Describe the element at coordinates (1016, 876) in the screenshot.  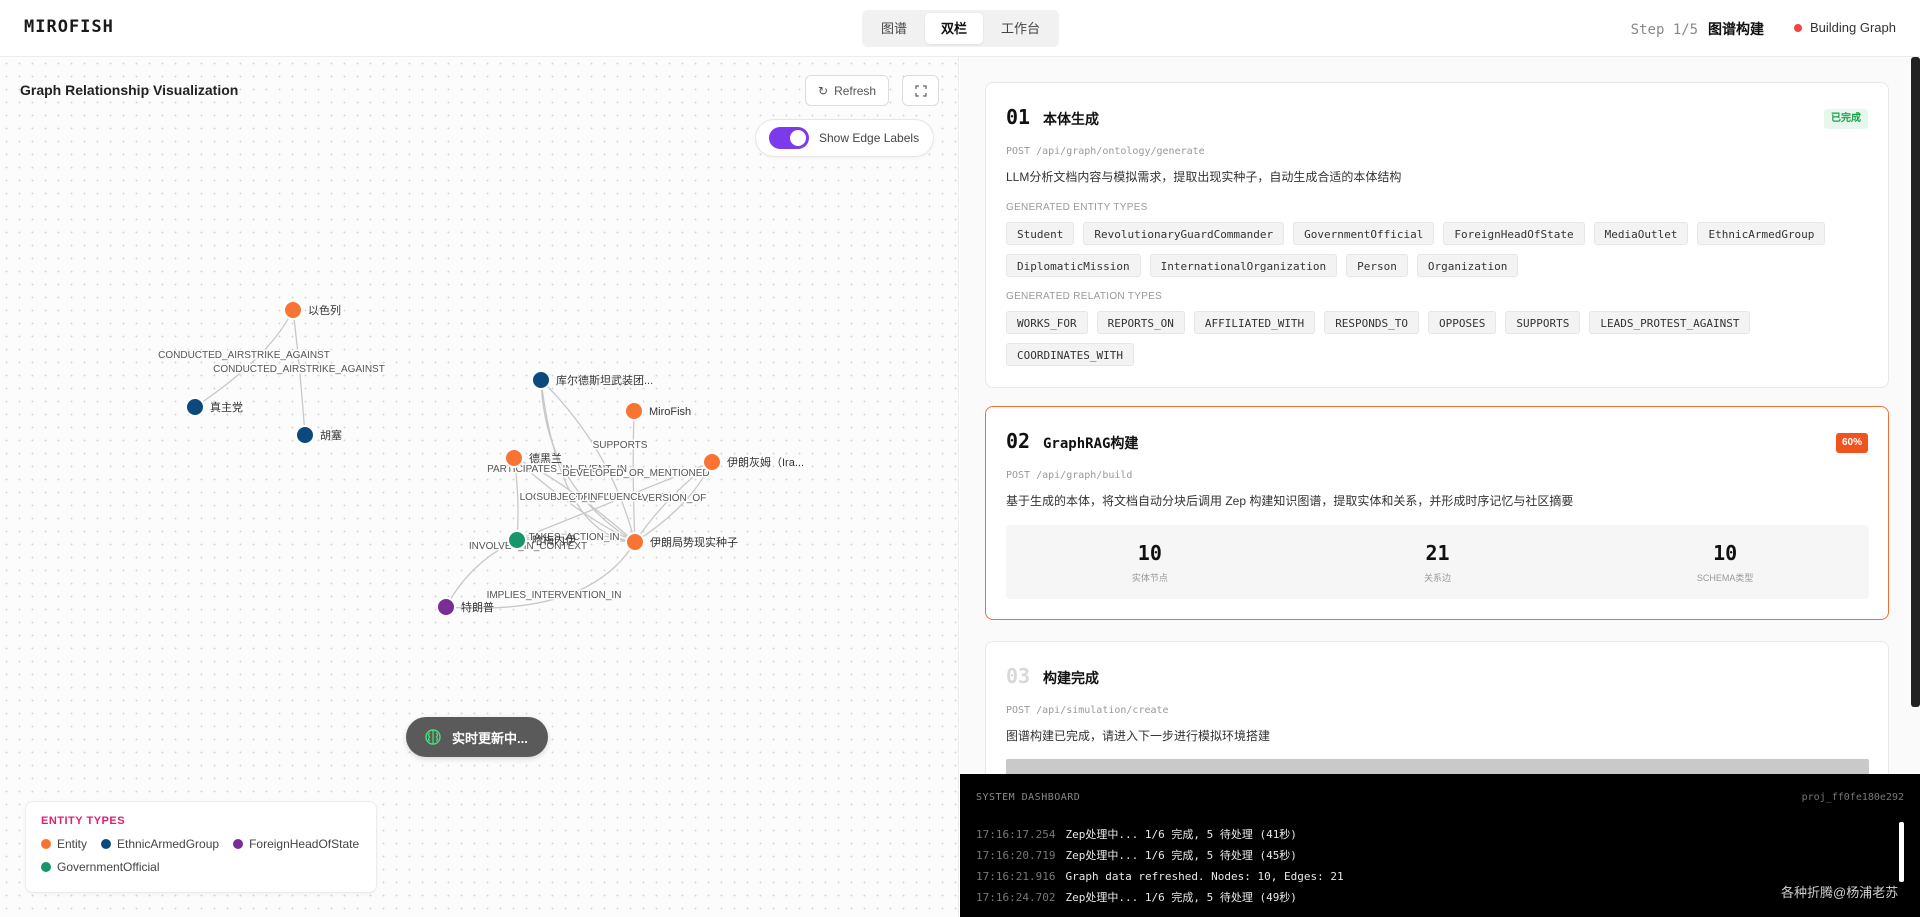
I see `log-time: 17:16:21.916` at that location.